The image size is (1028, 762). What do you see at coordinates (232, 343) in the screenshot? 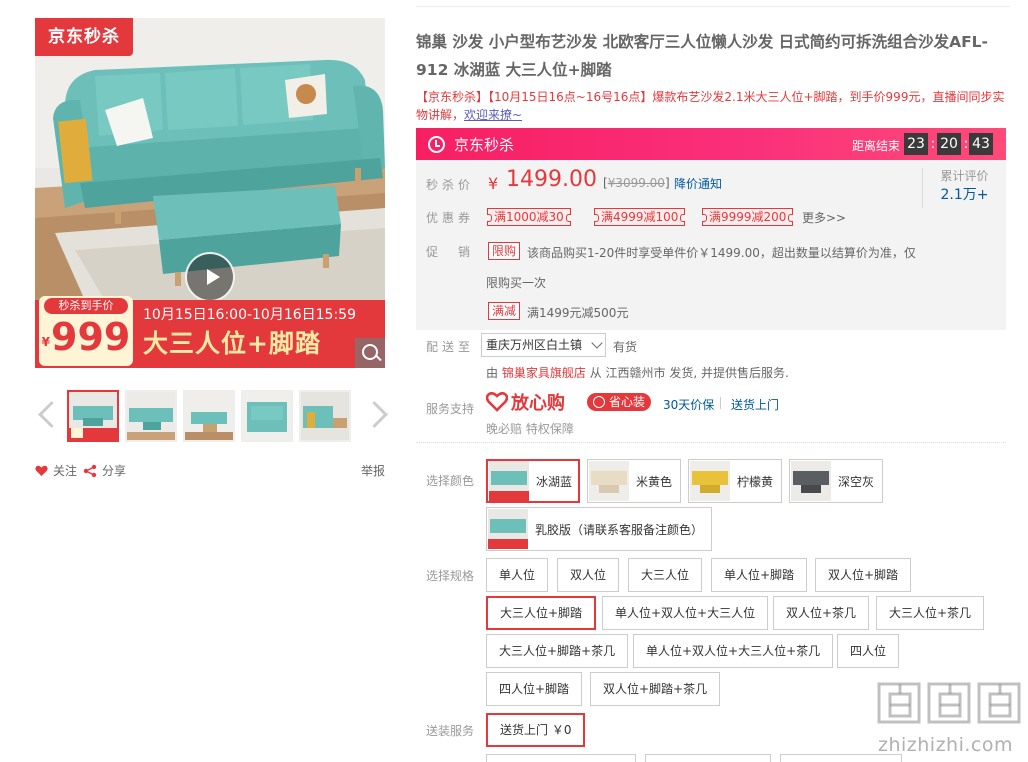
I see `promo-title: 大三人位+脚踏` at bounding box center [232, 343].